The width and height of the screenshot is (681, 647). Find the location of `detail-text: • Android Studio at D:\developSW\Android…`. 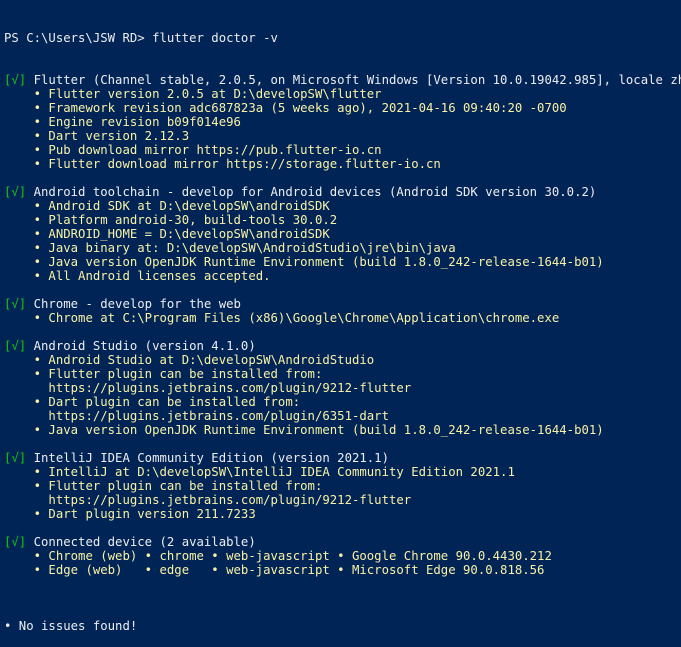

detail-text: • Android Studio at D:\developSW\Android… is located at coordinates (204, 360).